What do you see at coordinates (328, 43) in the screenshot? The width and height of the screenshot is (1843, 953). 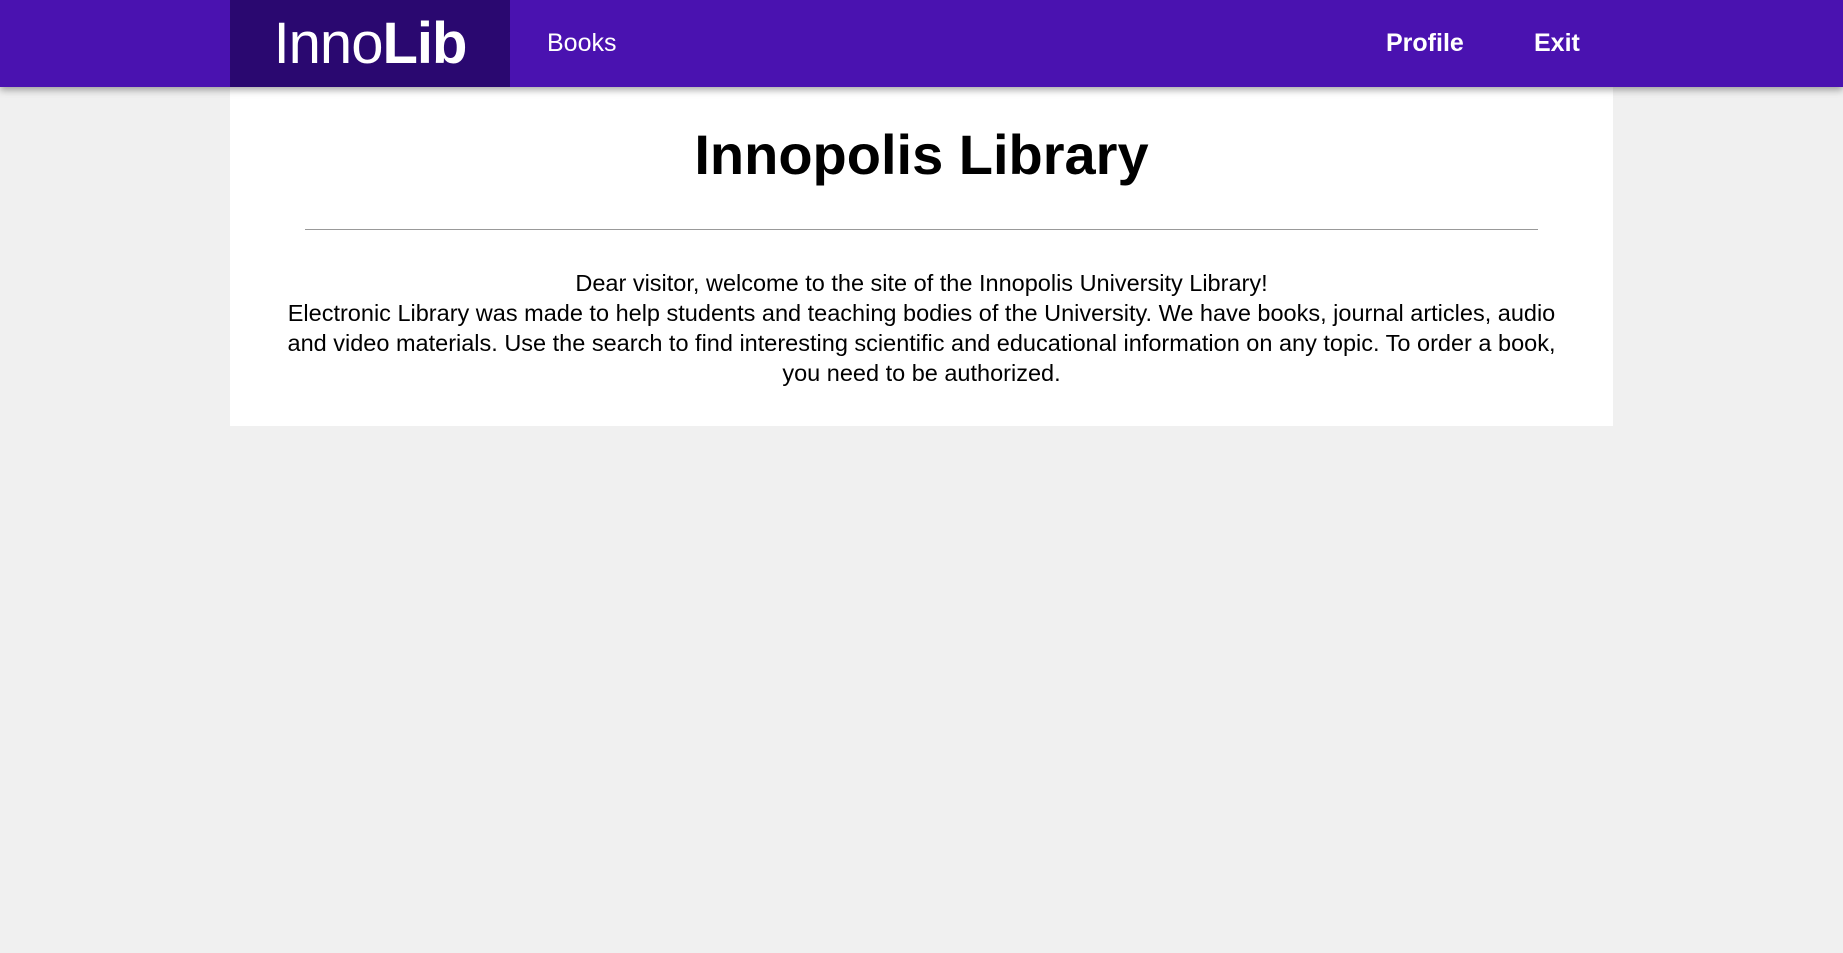 I see `brand-logo-light-text: Inno` at bounding box center [328, 43].